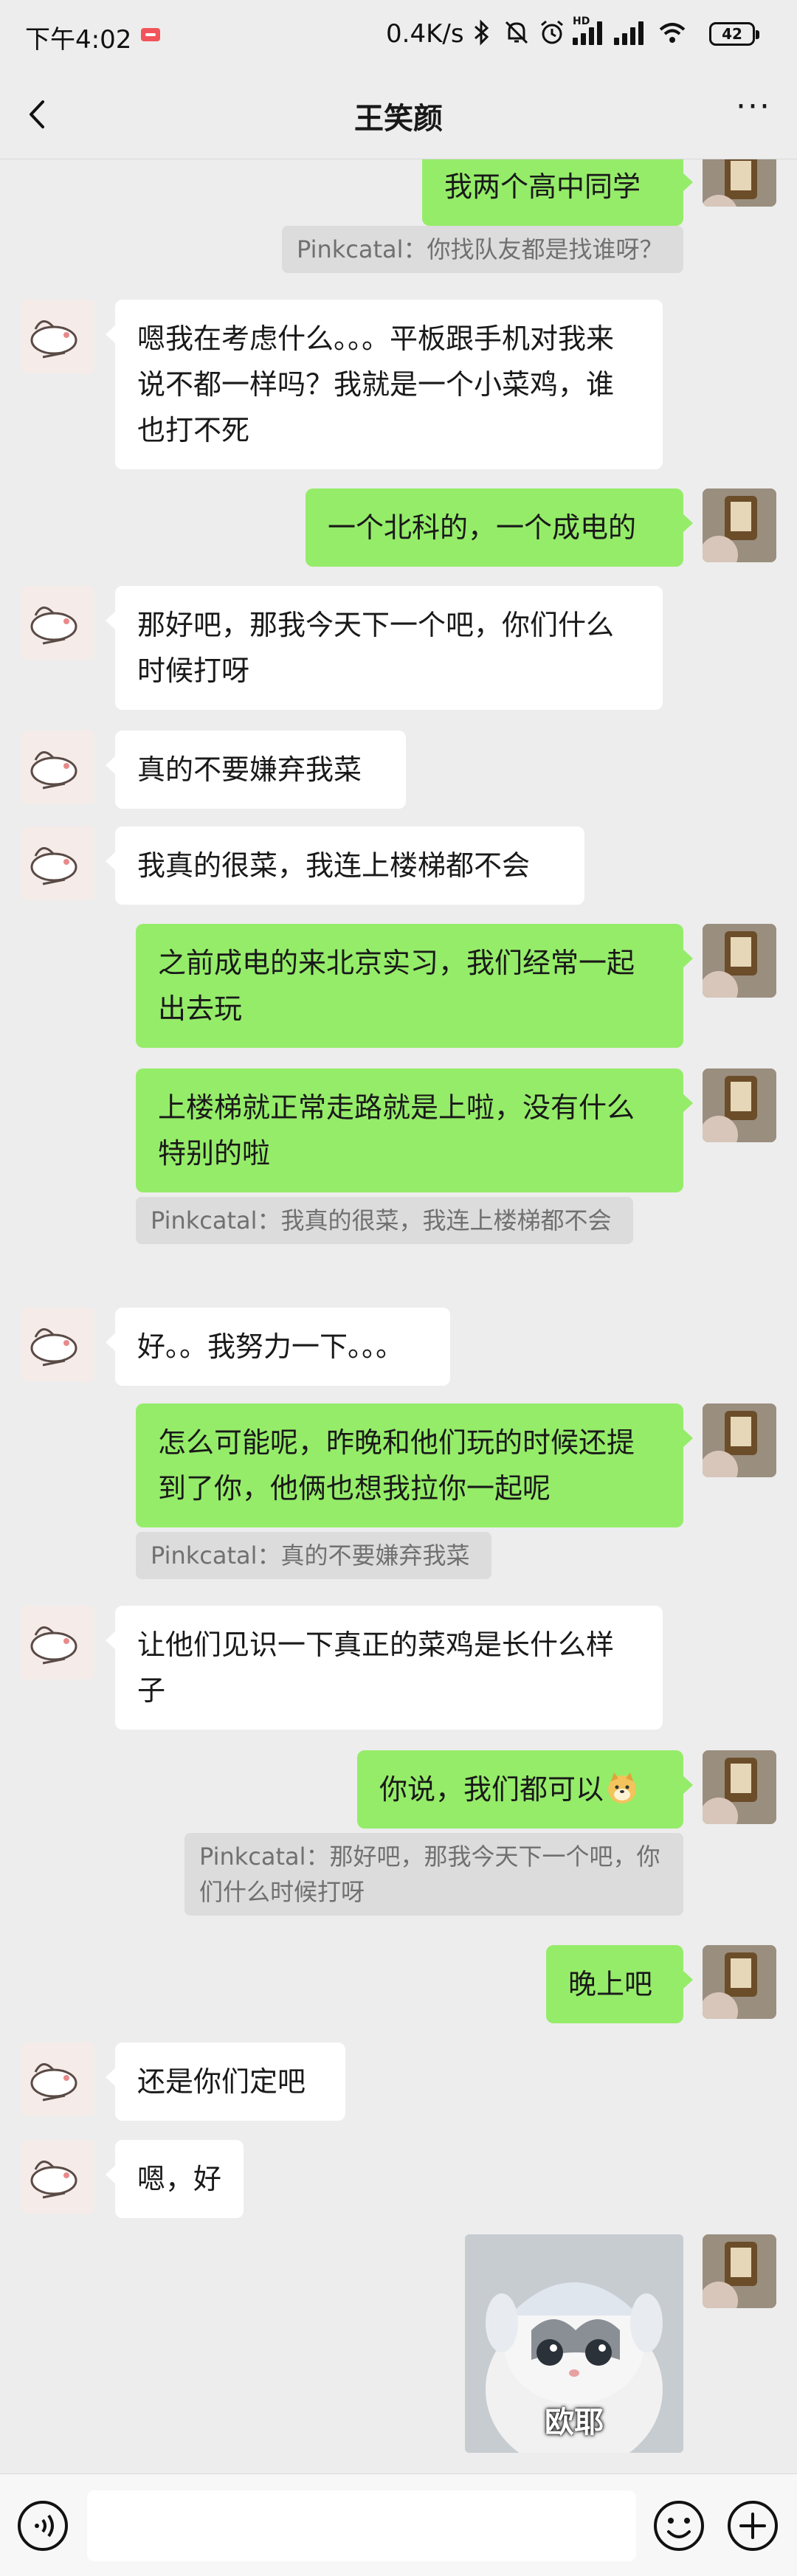 The height and width of the screenshot is (2576, 797). Describe the element at coordinates (734, 34) in the screenshot. I see `battery-icon: 42` at that location.